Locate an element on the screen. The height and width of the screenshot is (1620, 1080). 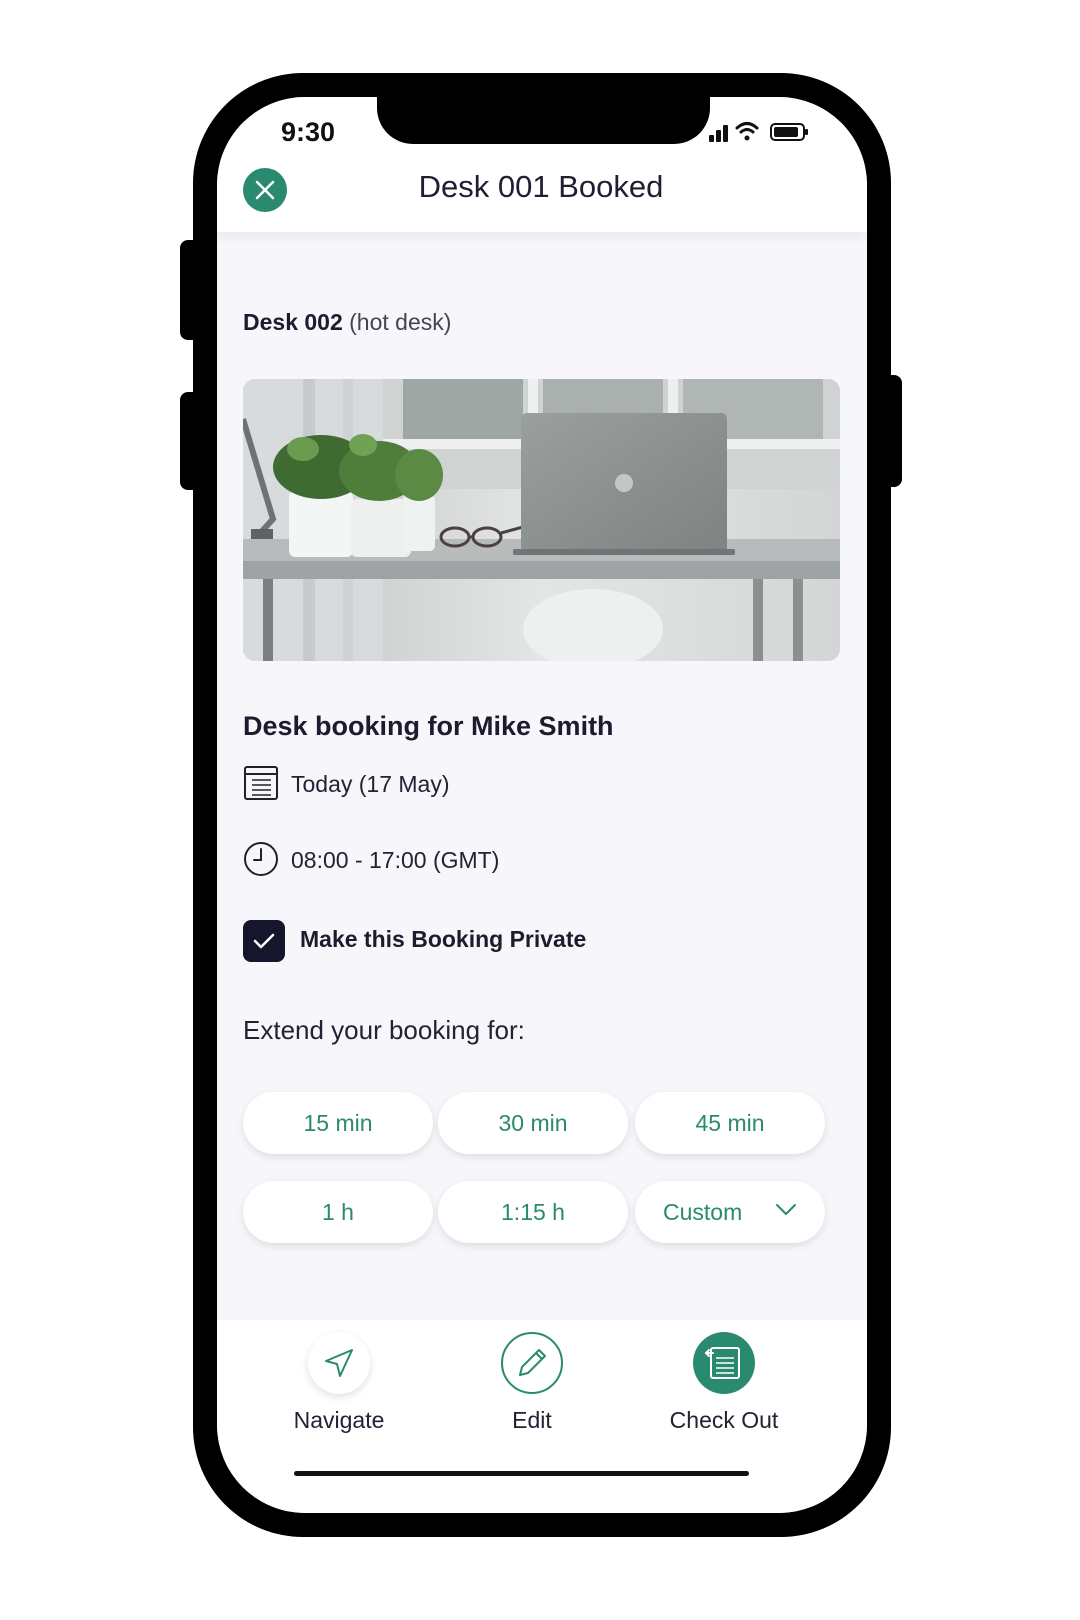
chevron-down-icon is located at coordinates (786, 1209).